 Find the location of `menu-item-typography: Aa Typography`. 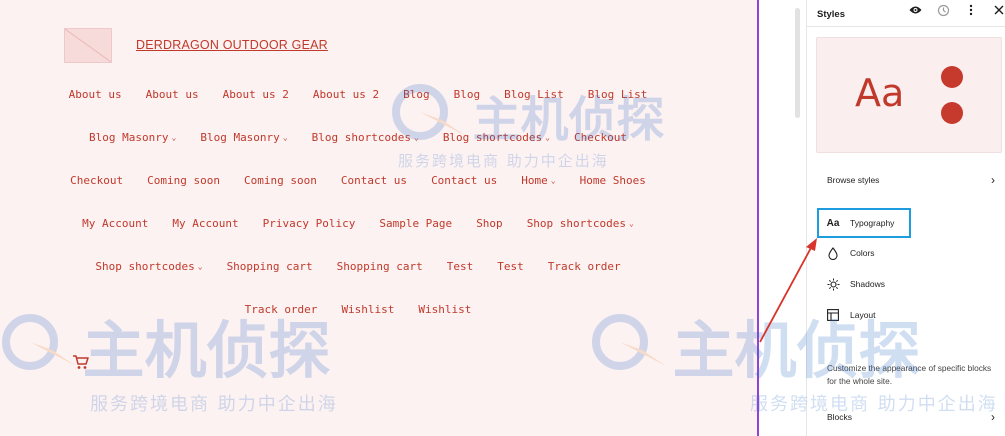

menu-item-typography: Aa Typography is located at coordinates (860, 223).